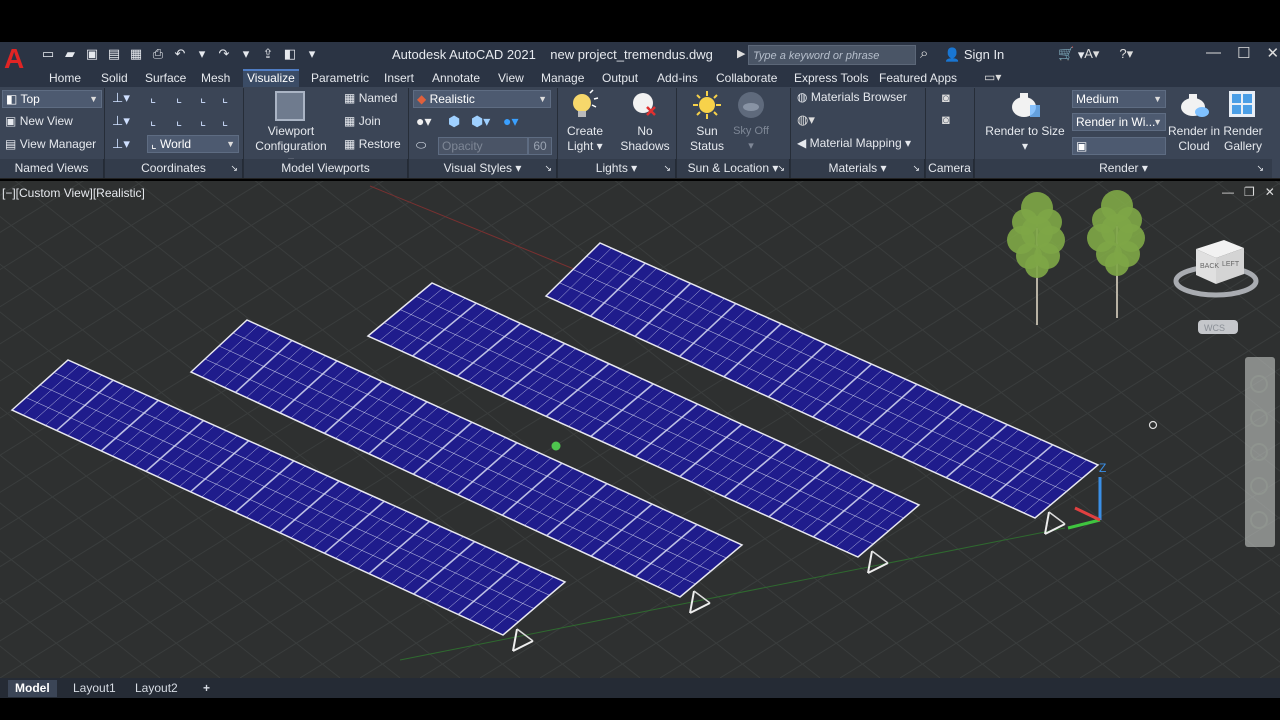 This screenshot has width=1280, height=720. Describe the element at coordinates (1242, 104) in the screenshot. I see `render-gallery-icon` at that location.